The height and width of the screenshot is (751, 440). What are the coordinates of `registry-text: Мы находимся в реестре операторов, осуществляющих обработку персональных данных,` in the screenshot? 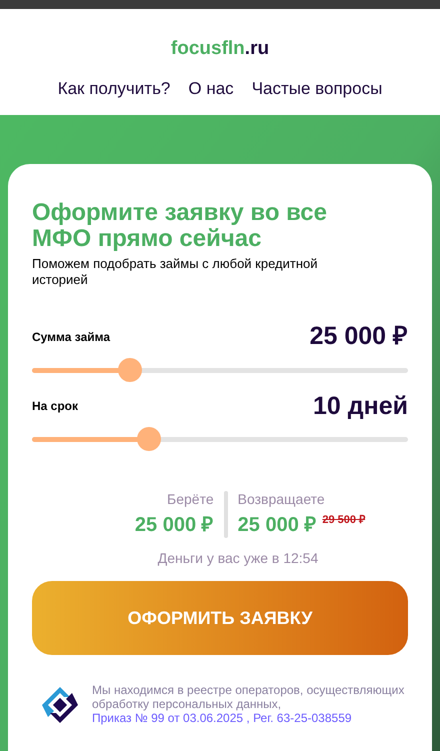 It's located at (248, 697).